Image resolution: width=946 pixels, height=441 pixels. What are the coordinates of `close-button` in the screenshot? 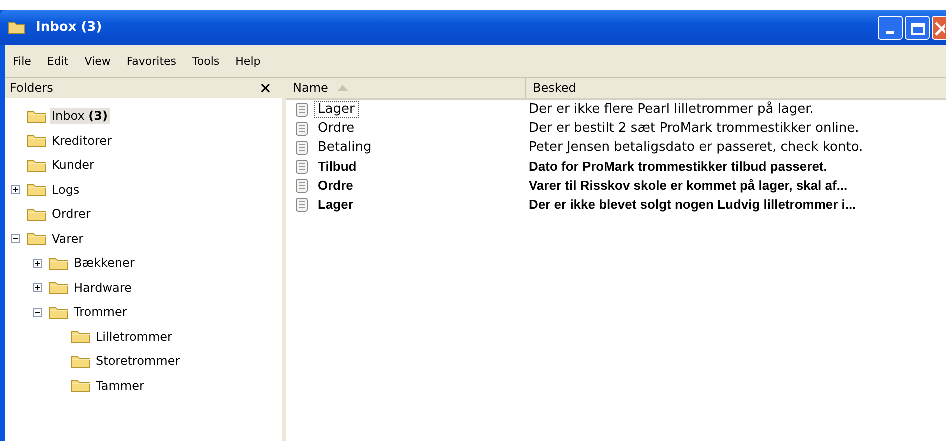 It's located at (939, 28).